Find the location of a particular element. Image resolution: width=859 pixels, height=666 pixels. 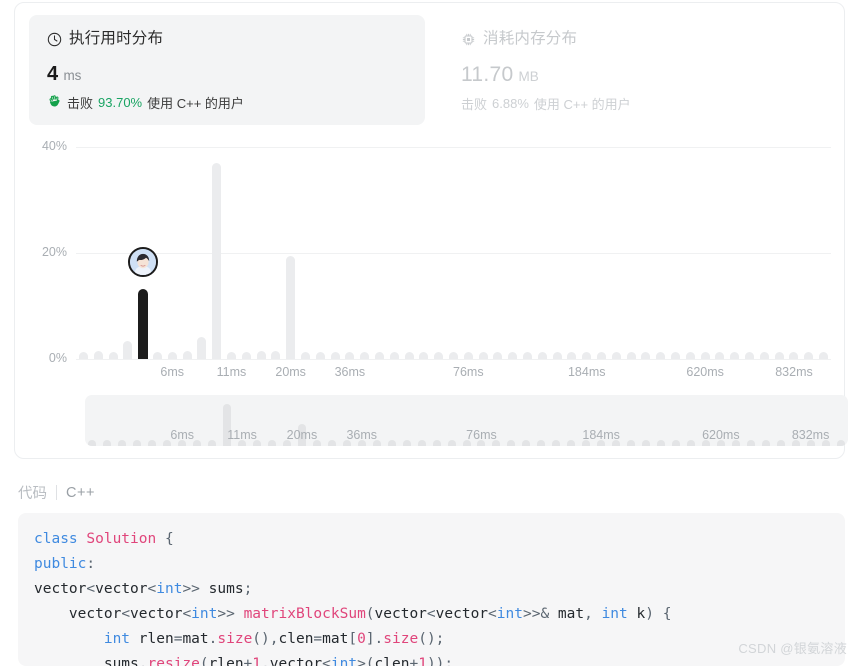

minimap-tick-label: 76ms is located at coordinates (481, 435).